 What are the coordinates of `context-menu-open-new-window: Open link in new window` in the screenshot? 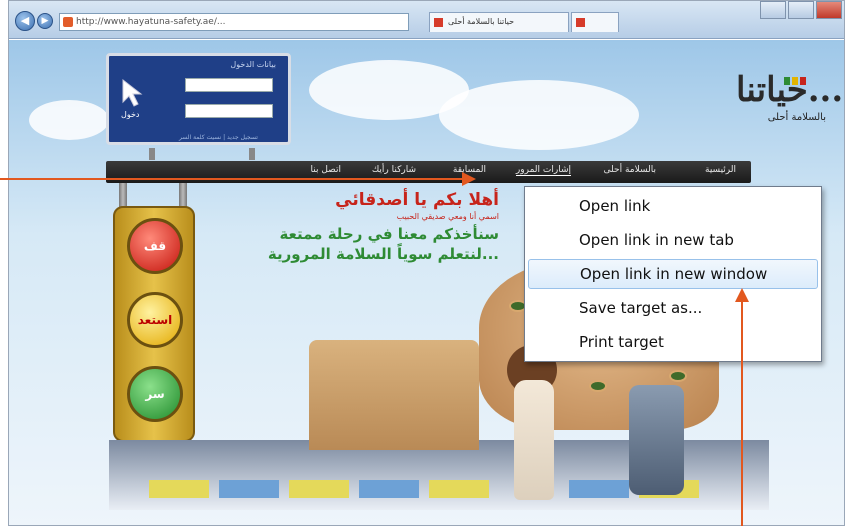 It's located at (673, 274).